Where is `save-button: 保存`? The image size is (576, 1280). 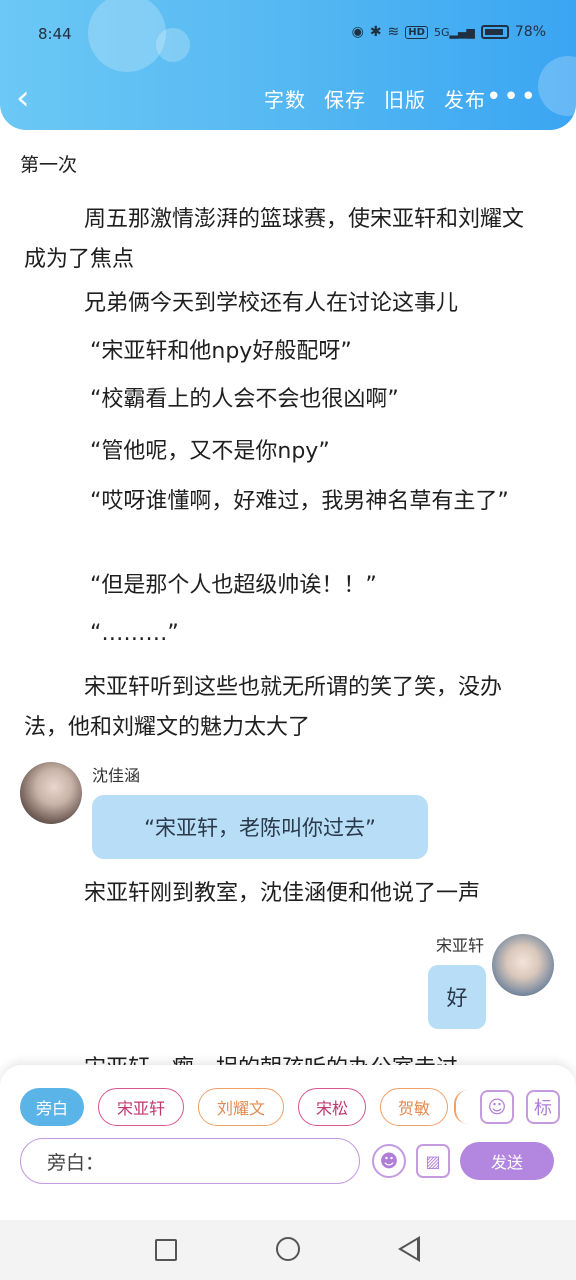 save-button: 保存 is located at coordinates (345, 98).